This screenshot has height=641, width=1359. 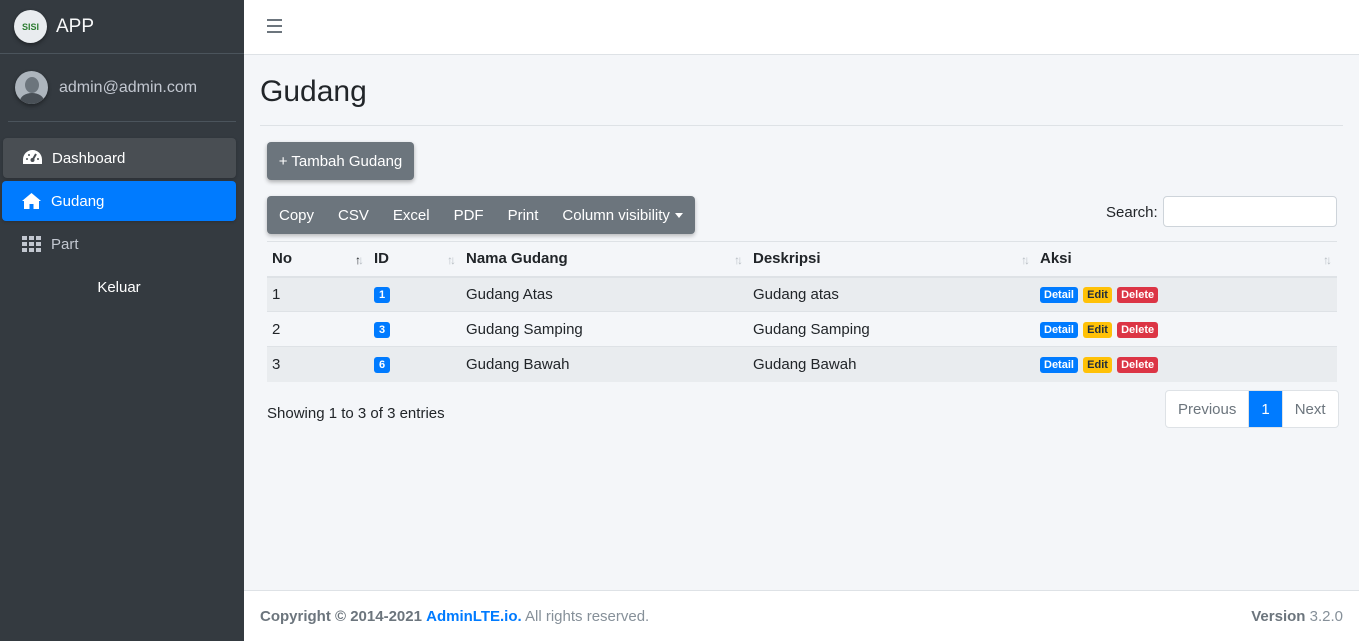 I want to click on sort-asc-icon: ↑↓, so click(x=359, y=260).